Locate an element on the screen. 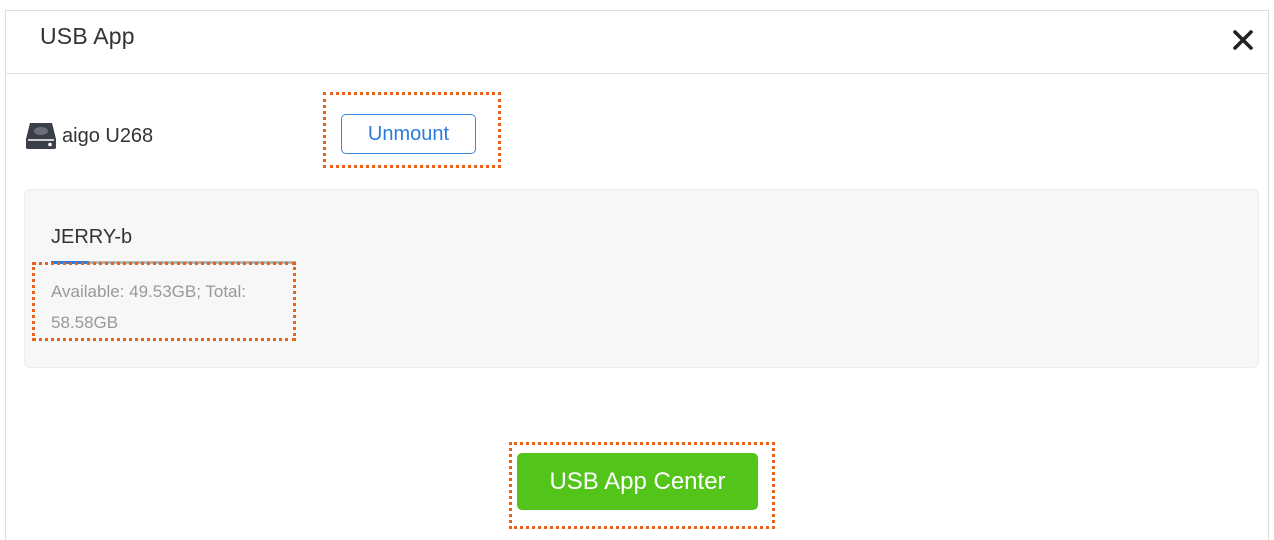 Image resolution: width=1274 pixels, height=540 pixels. unmount-button: Unmount is located at coordinates (408, 134).